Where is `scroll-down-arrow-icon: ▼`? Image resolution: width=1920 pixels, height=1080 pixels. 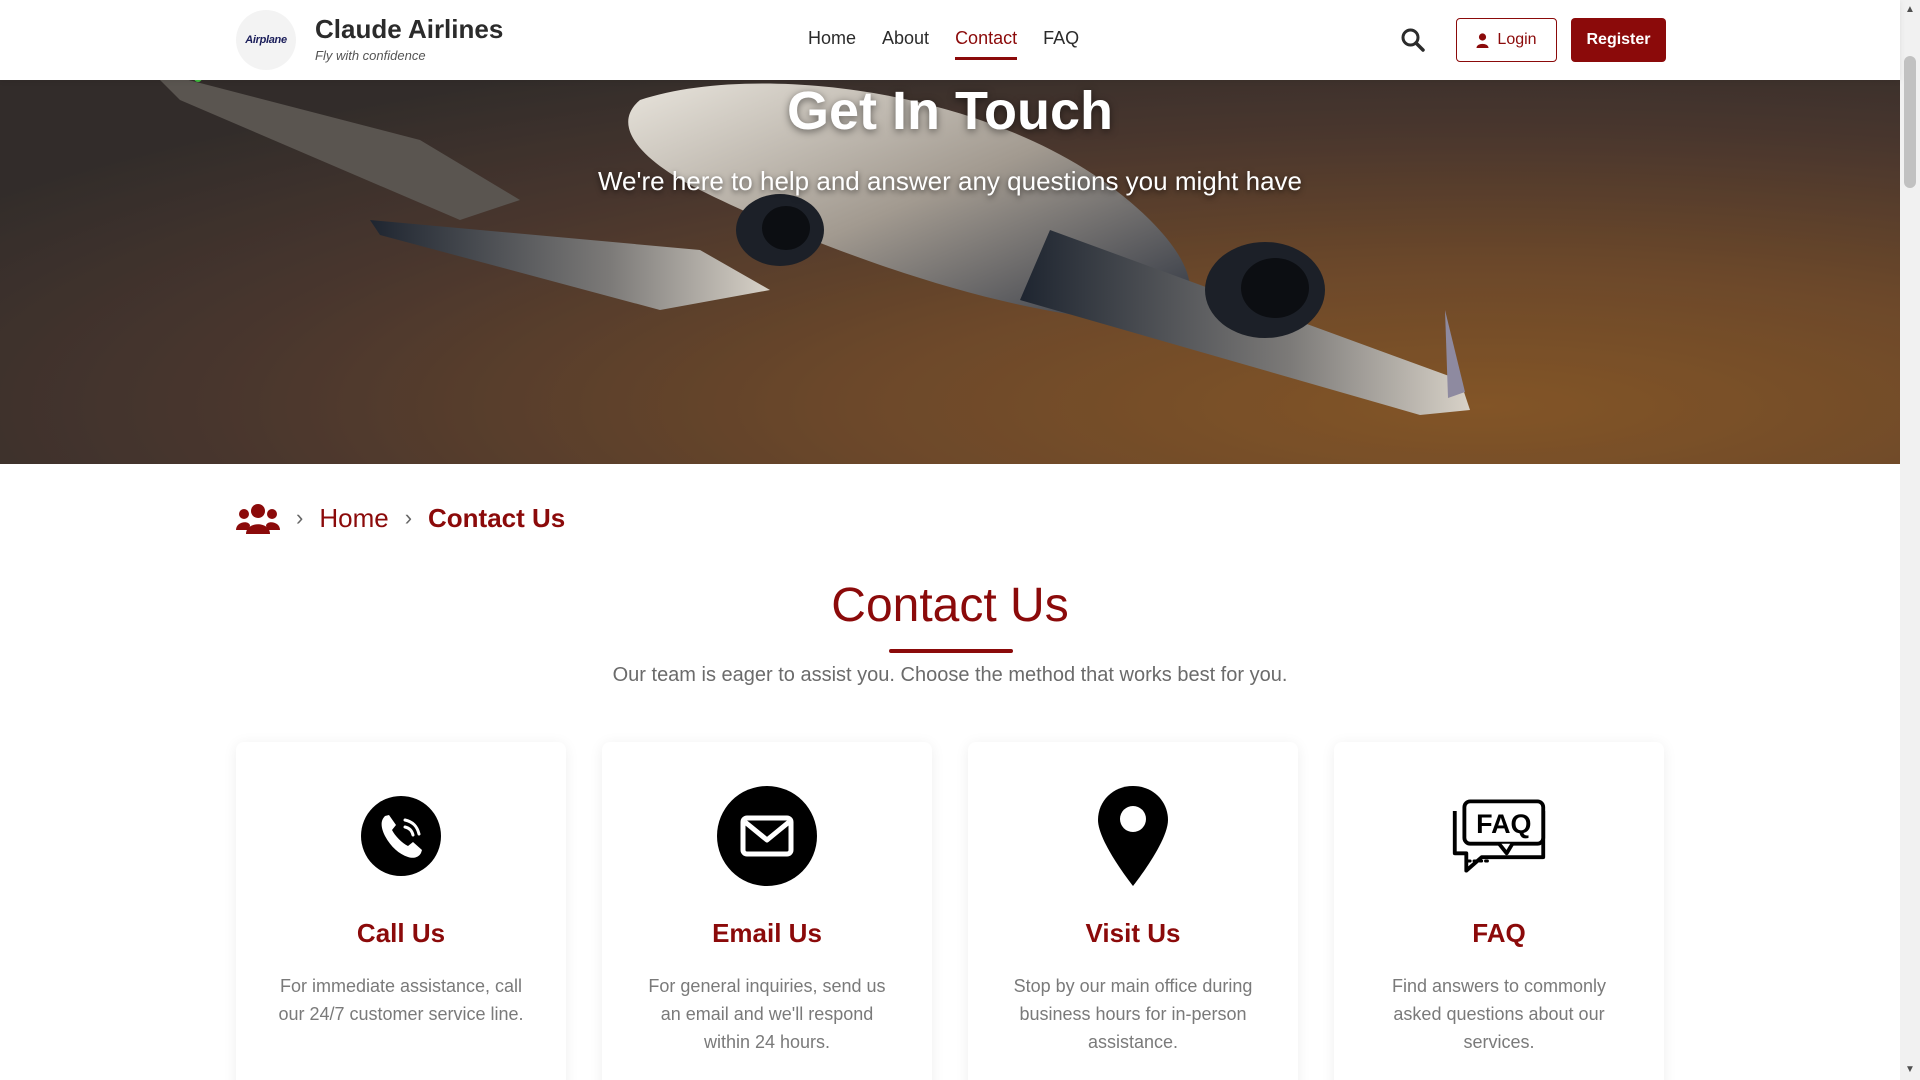
scroll-down-arrow-icon: ▼ is located at coordinates (1910, 1070).